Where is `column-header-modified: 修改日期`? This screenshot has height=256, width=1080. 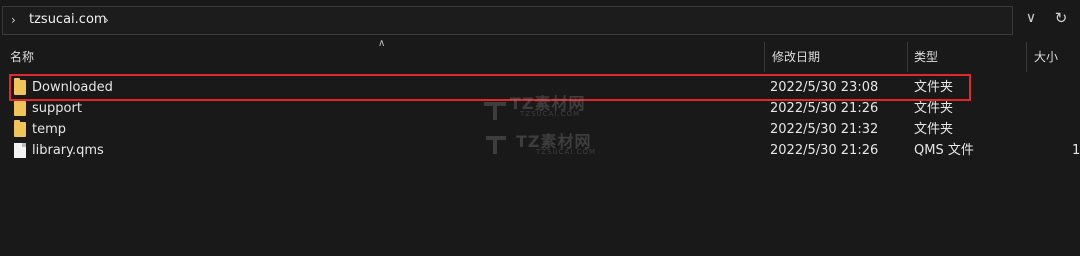
column-header-modified: 修改日期 is located at coordinates (796, 57).